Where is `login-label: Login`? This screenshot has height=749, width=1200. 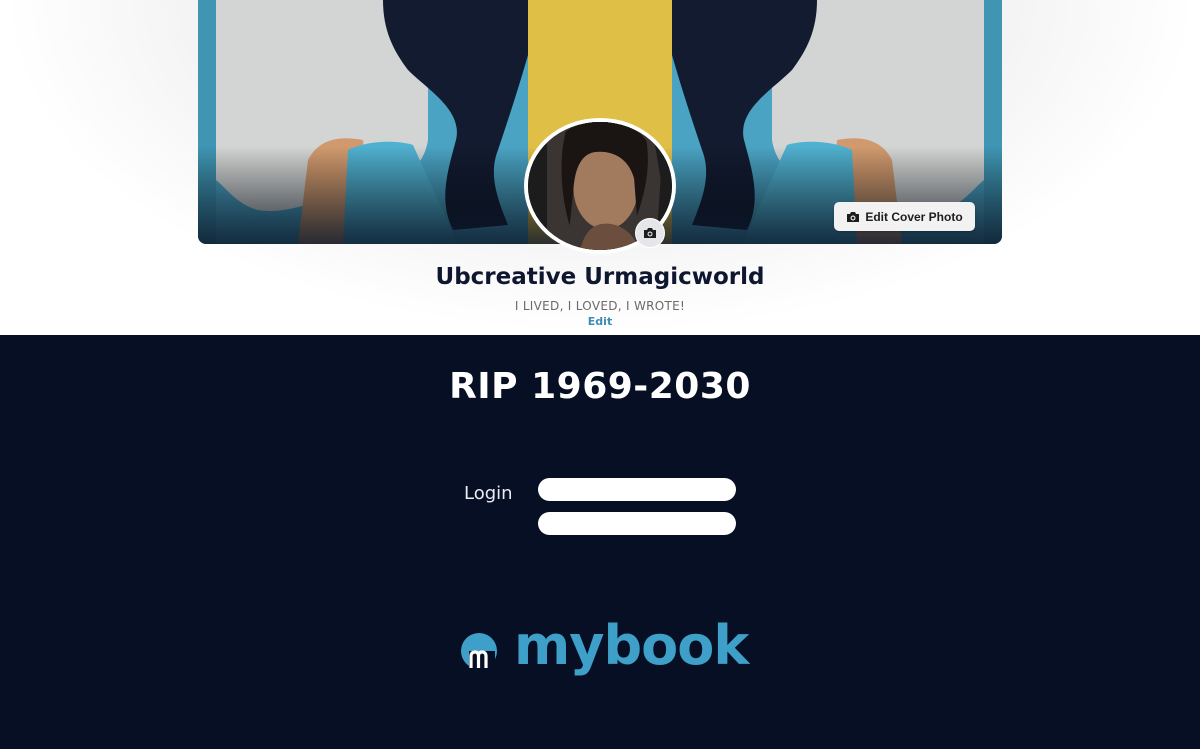
login-label: Login is located at coordinates (488, 493).